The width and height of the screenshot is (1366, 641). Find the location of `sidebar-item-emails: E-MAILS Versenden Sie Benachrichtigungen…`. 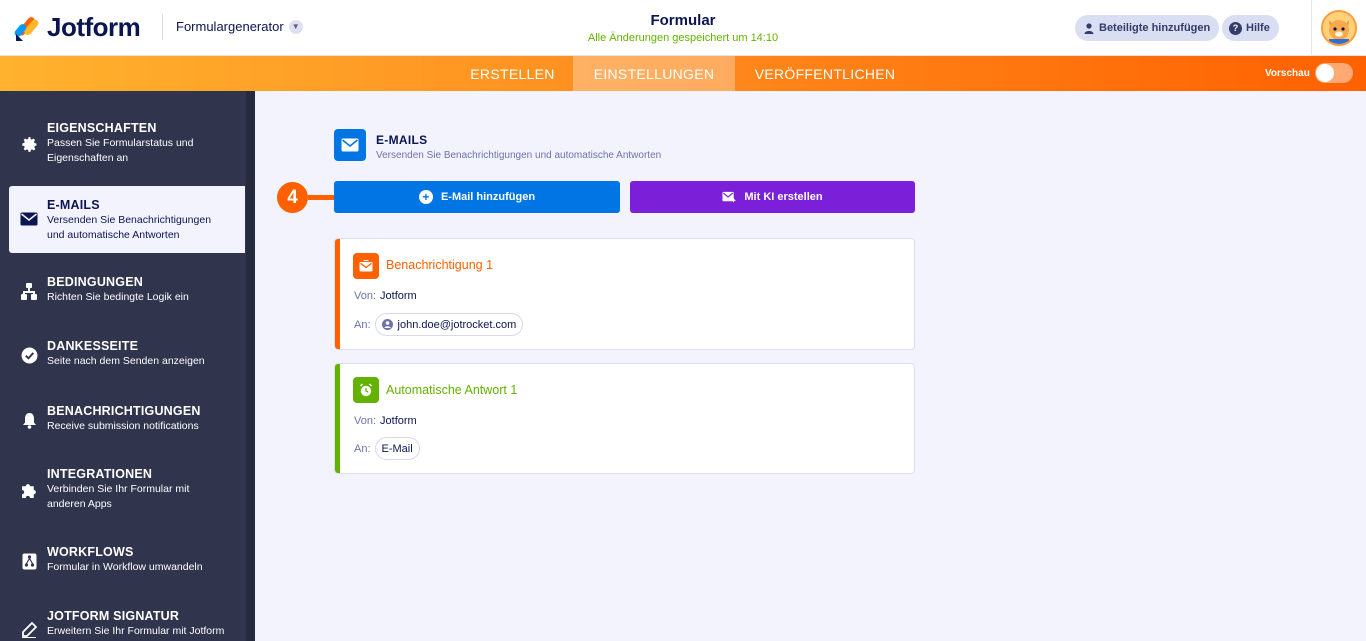

sidebar-item-emails: E-MAILS Versenden Sie Benachrichtigungen… is located at coordinates (127, 219).